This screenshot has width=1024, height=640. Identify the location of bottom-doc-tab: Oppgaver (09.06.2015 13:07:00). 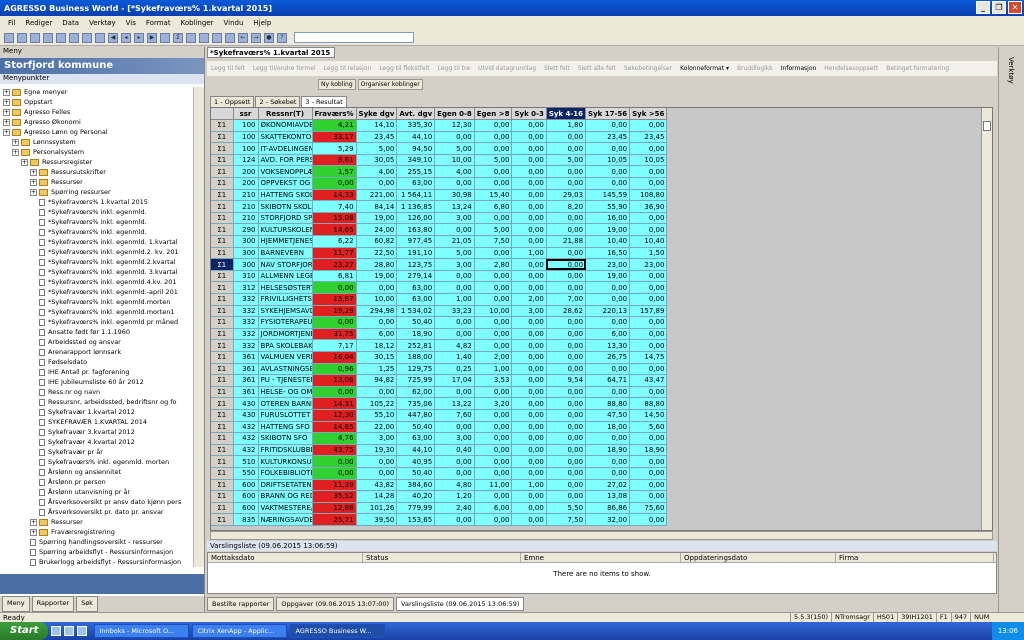
(335, 604).